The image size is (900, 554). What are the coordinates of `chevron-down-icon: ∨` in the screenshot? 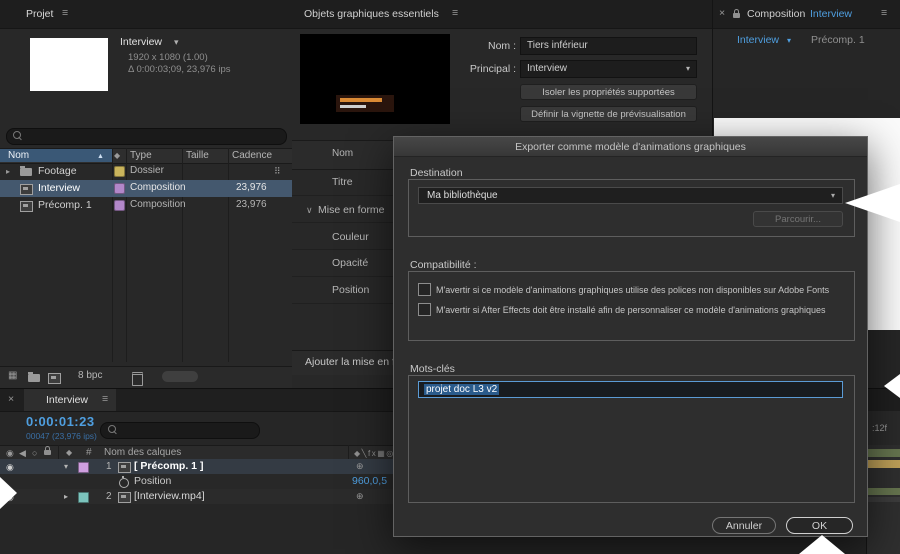 It's located at (309, 210).